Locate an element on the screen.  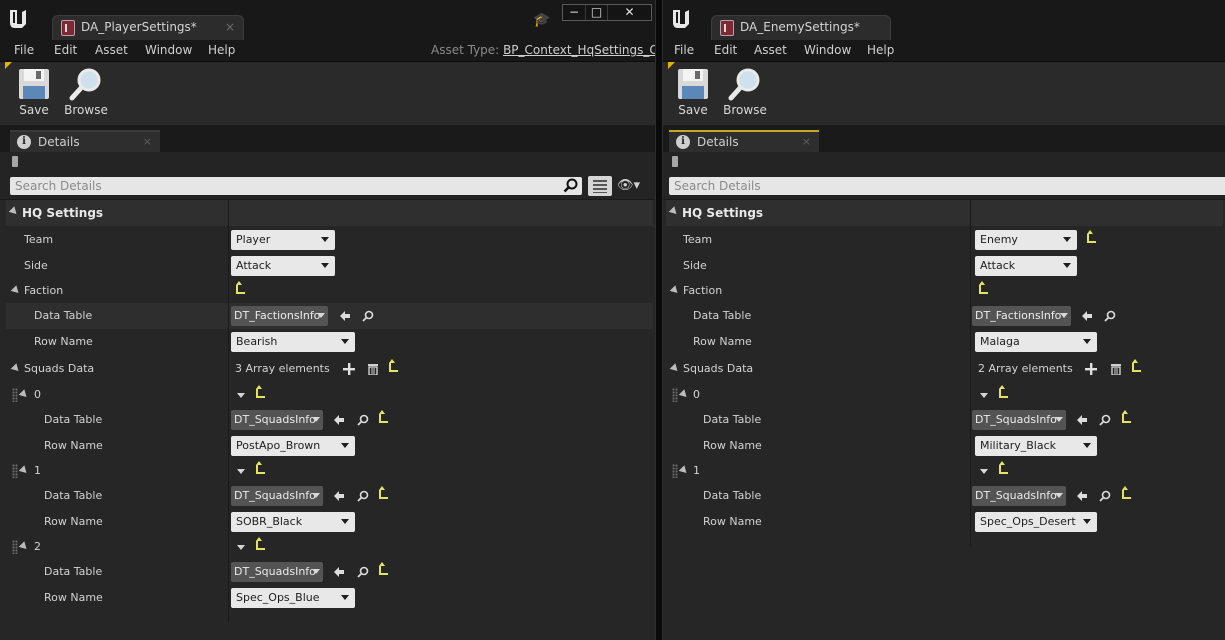
squad-rowname-combo: Spec_Ops_Desert is located at coordinates (1036, 522).